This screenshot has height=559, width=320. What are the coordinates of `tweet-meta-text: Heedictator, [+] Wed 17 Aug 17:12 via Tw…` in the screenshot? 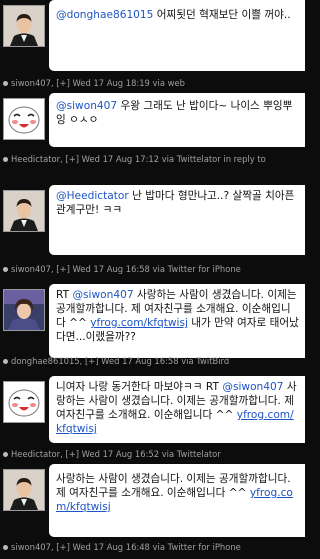 It's located at (138, 159).